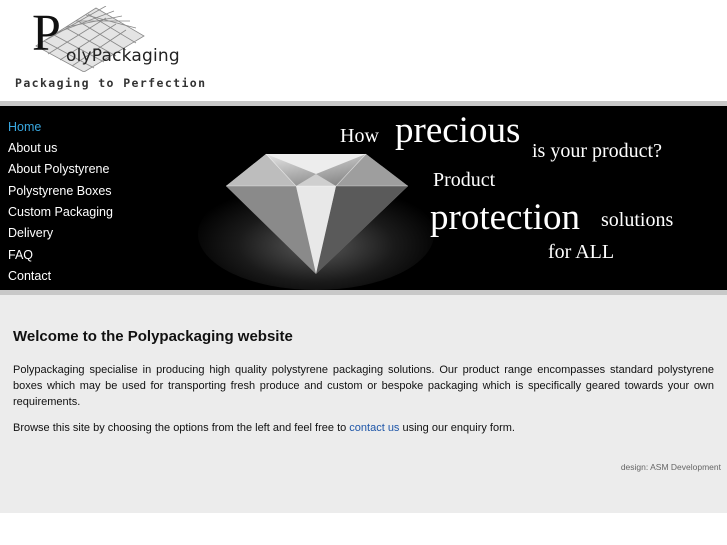 The height and width of the screenshot is (545, 727). I want to click on nav-home: Home, so click(24, 127).